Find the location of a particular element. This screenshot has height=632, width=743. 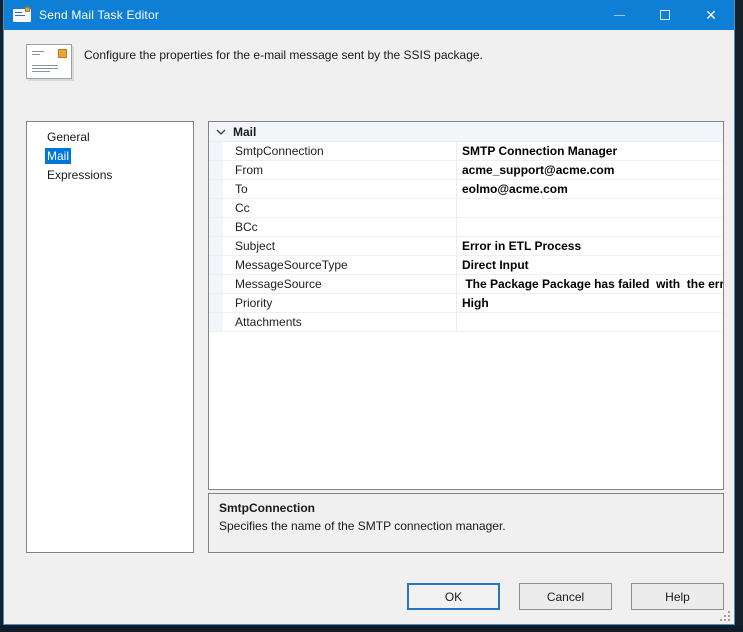

category-row-mail: Mail is located at coordinates (466, 132).